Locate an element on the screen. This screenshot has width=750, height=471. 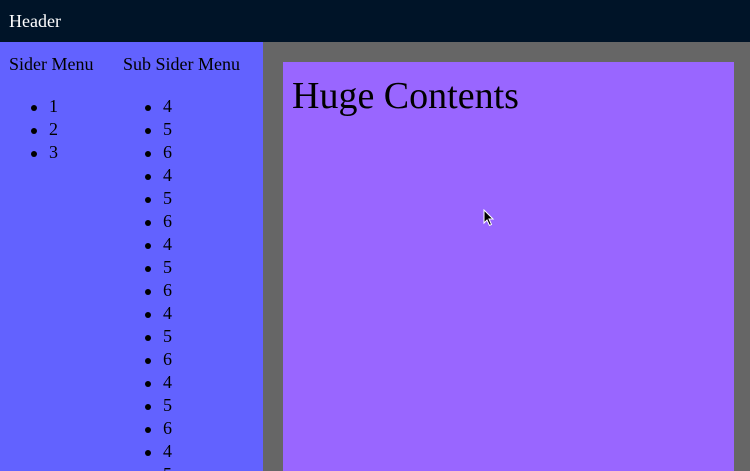
sider-menu-item: 1 is located at coordinates (33, 106).